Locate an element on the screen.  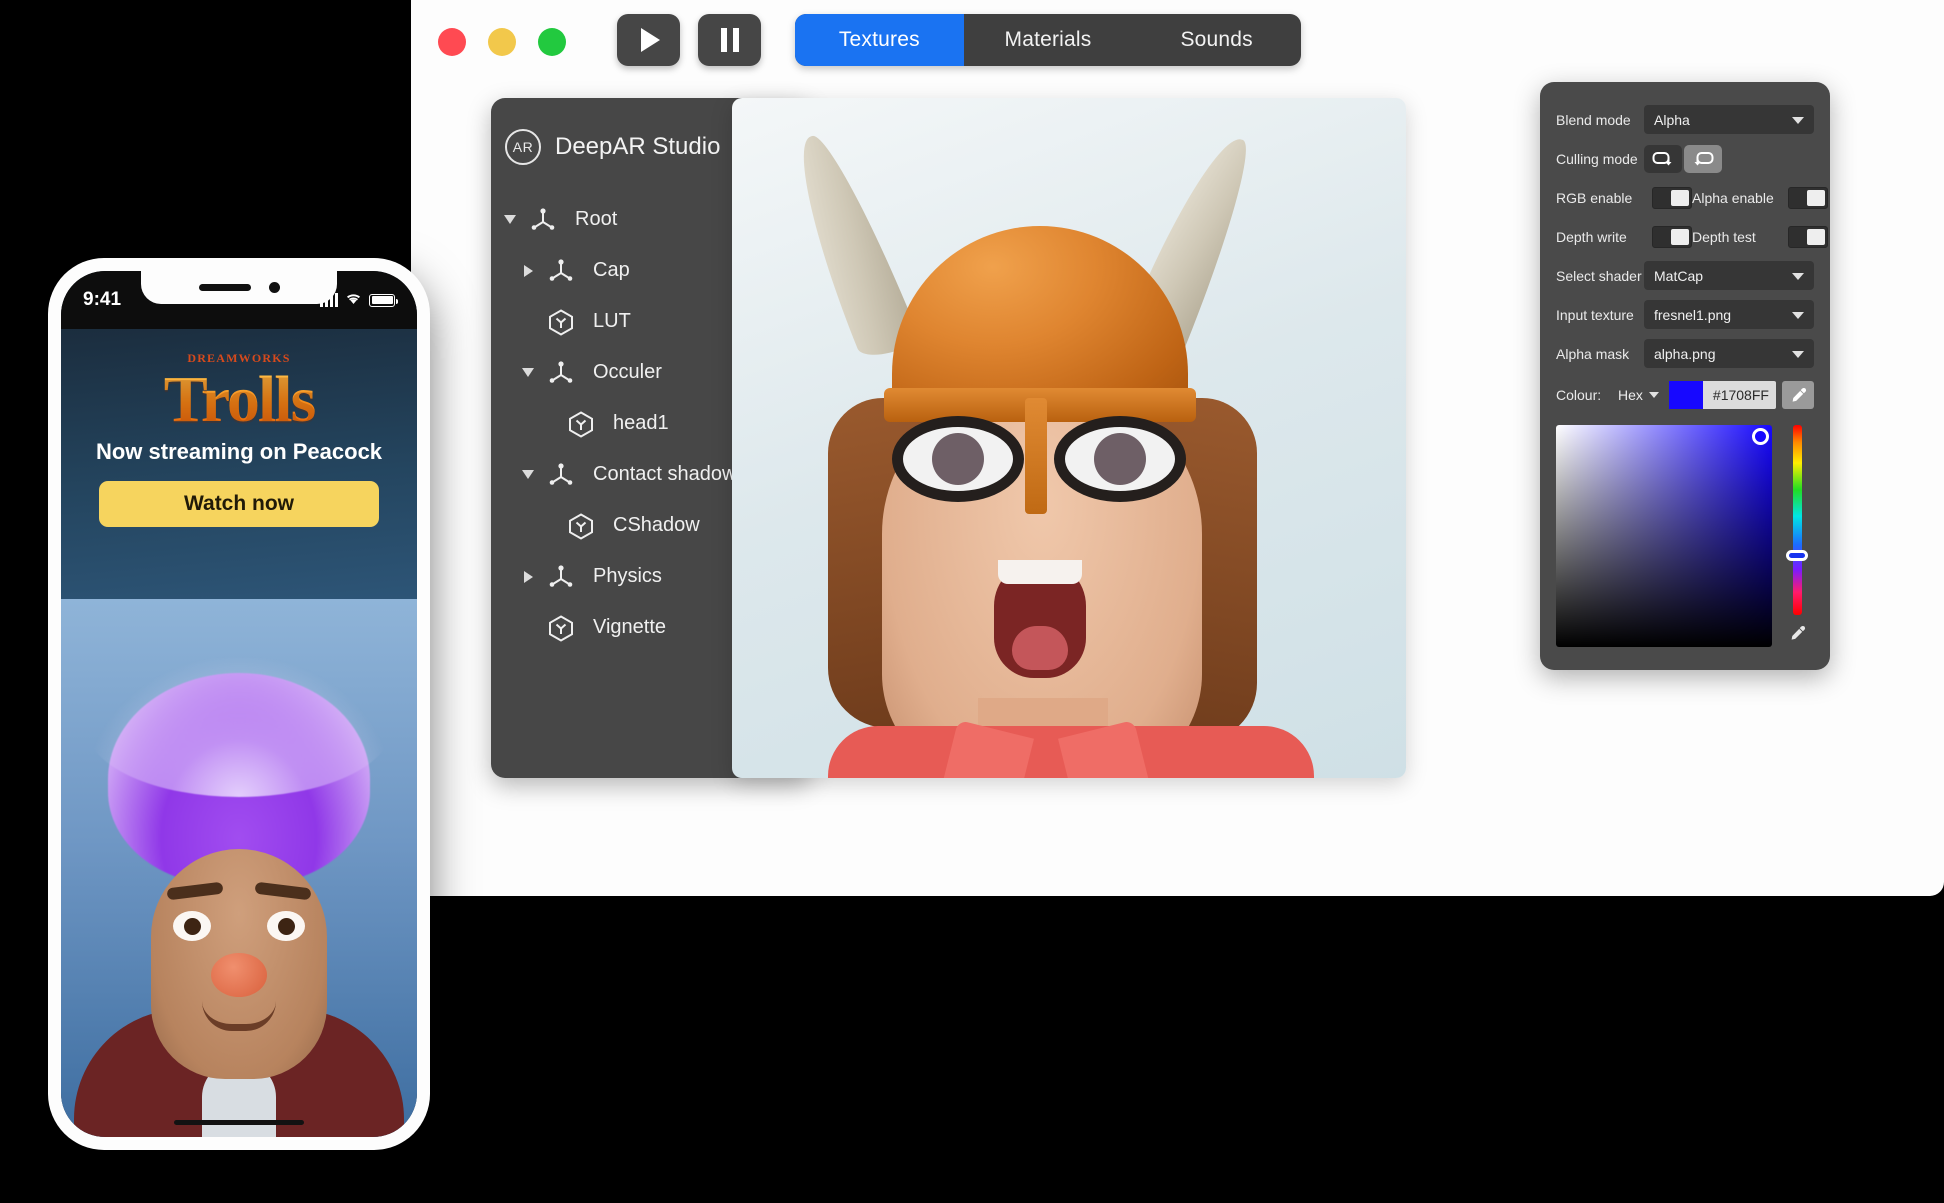
depth-write-toggle is located at coordinates (1672, 236).